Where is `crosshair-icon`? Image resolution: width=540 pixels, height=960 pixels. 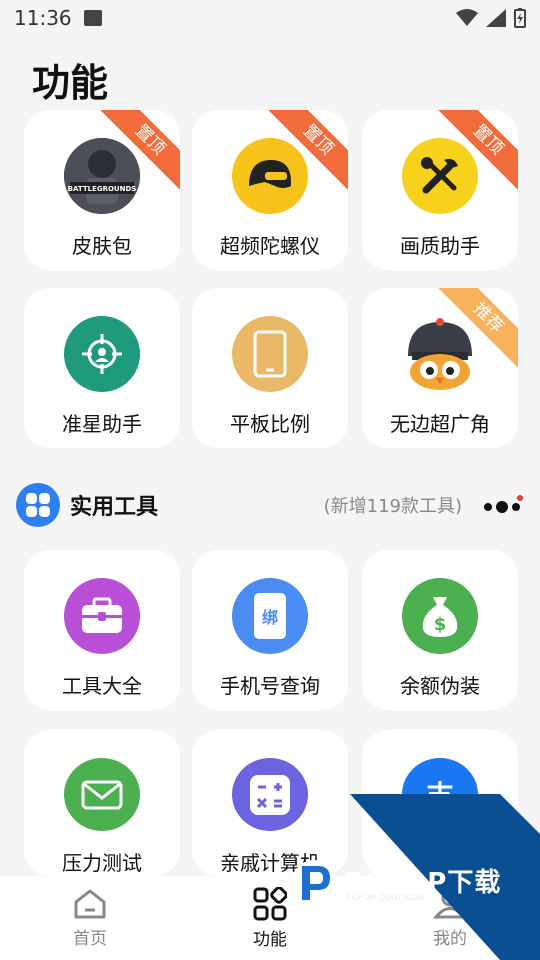
crosshair-icon is located at coordinates (102, 354).